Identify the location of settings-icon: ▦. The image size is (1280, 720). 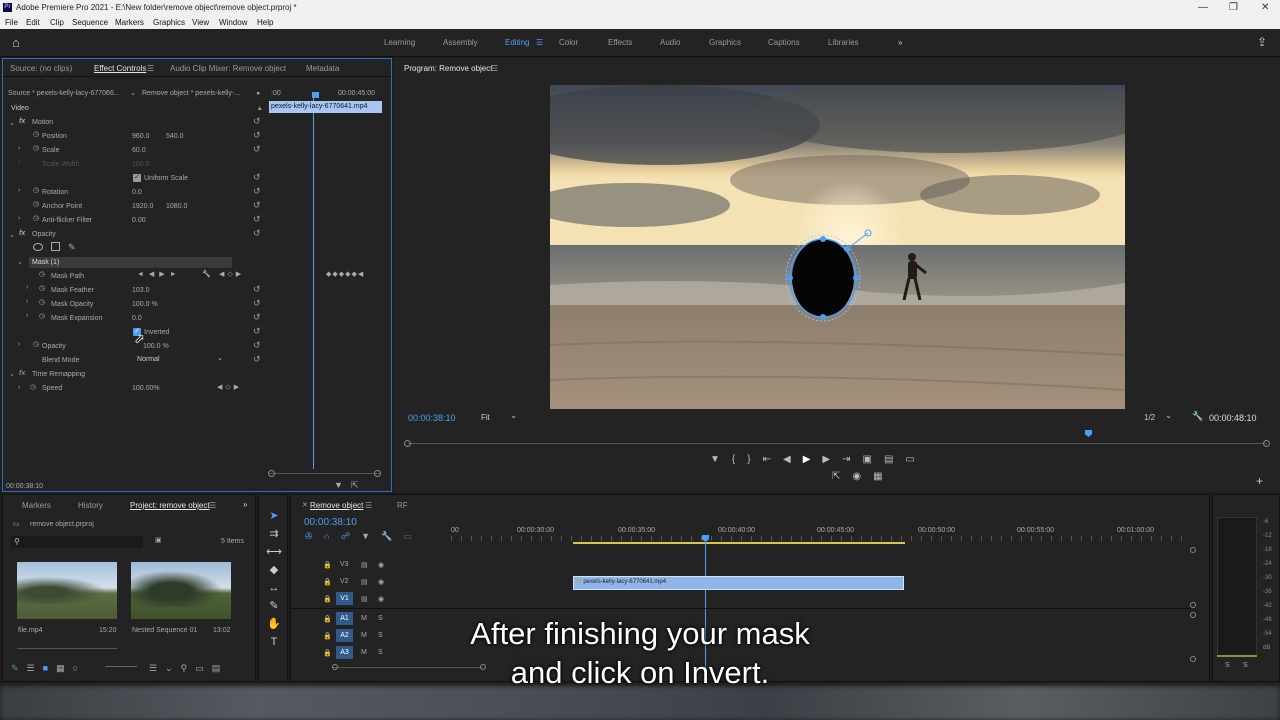
(883, 476).